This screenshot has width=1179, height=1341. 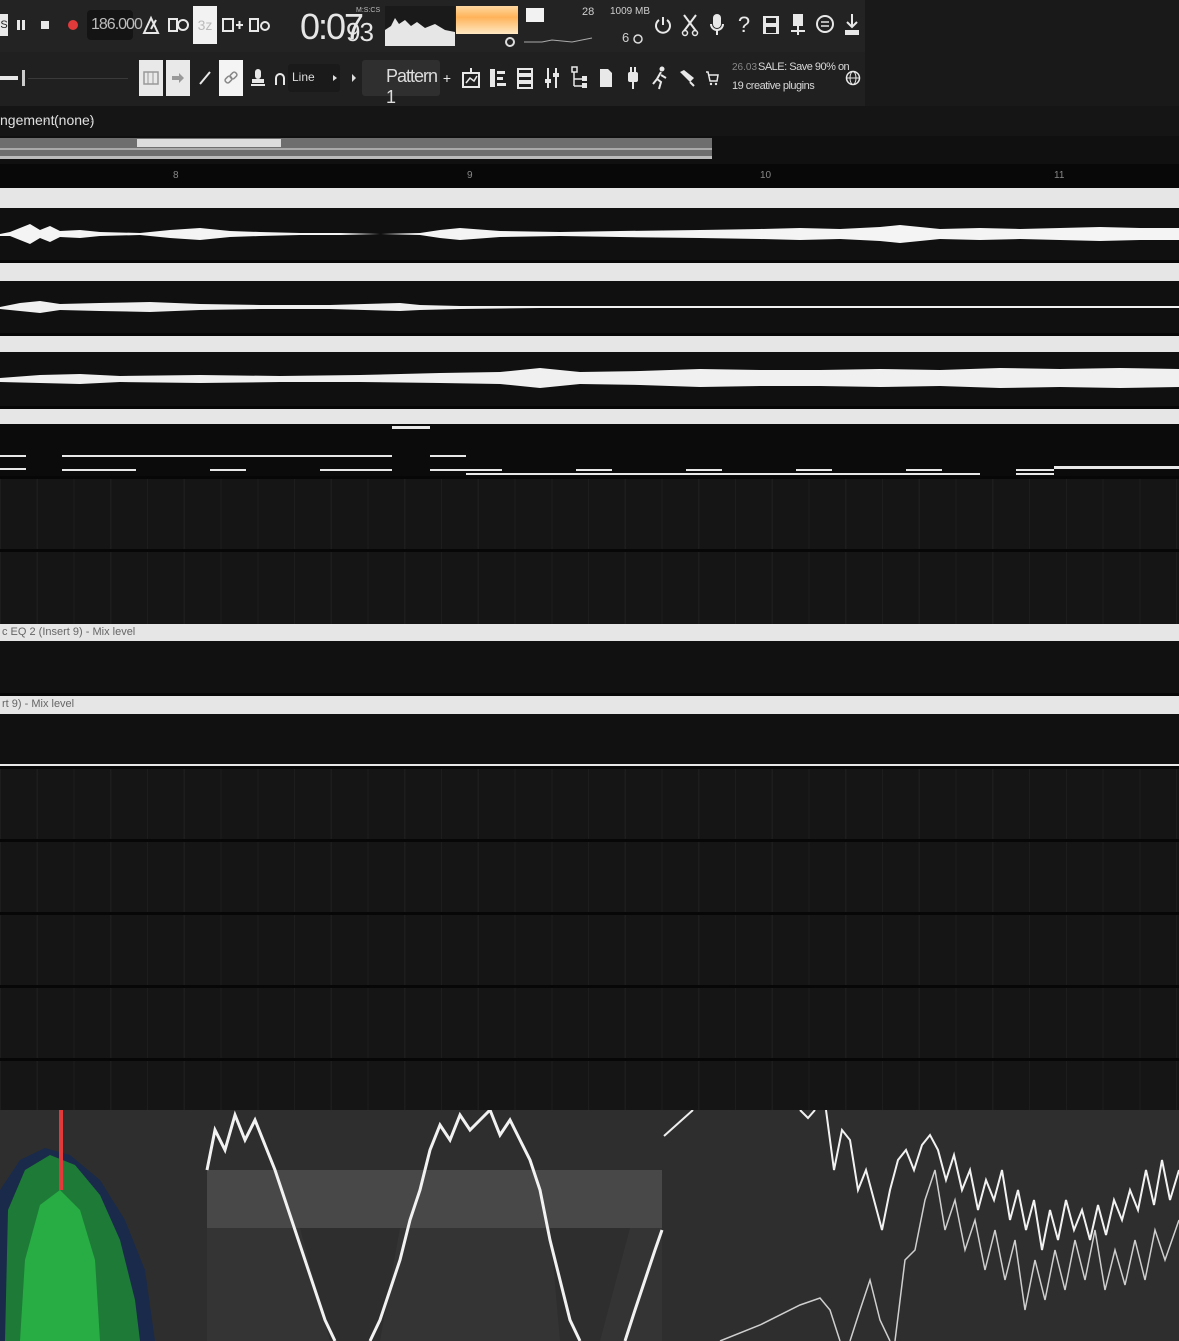 I want to click on piano-roll-icon, so click(x=498, y=78).